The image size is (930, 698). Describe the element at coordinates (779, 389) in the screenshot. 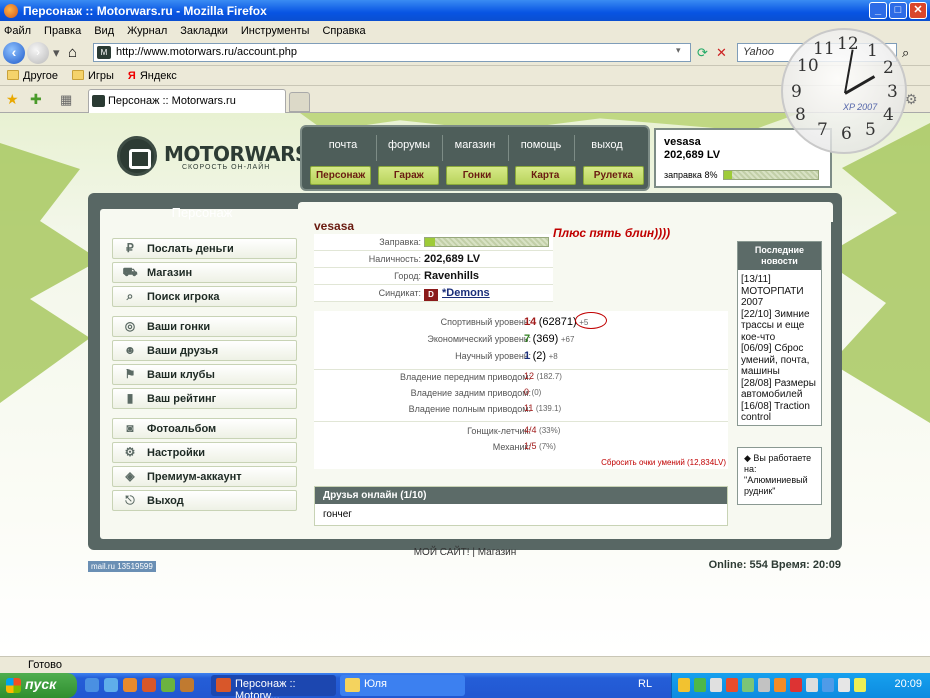

I see `news-item: [28/08] Размеры автомобилей` at that location.